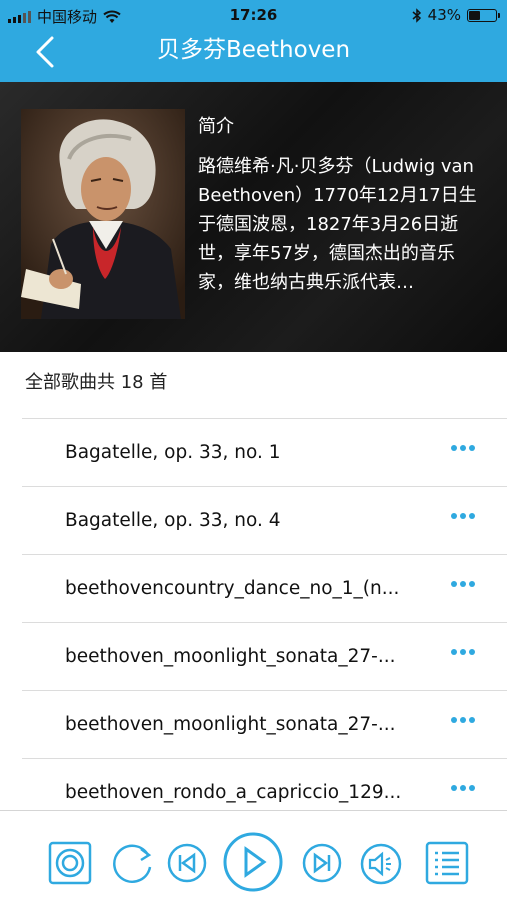 This screenshot has height=901, width=507. Describe the element at coordinates (253, 862) in the screenshot. I see `play-icon` at that location.